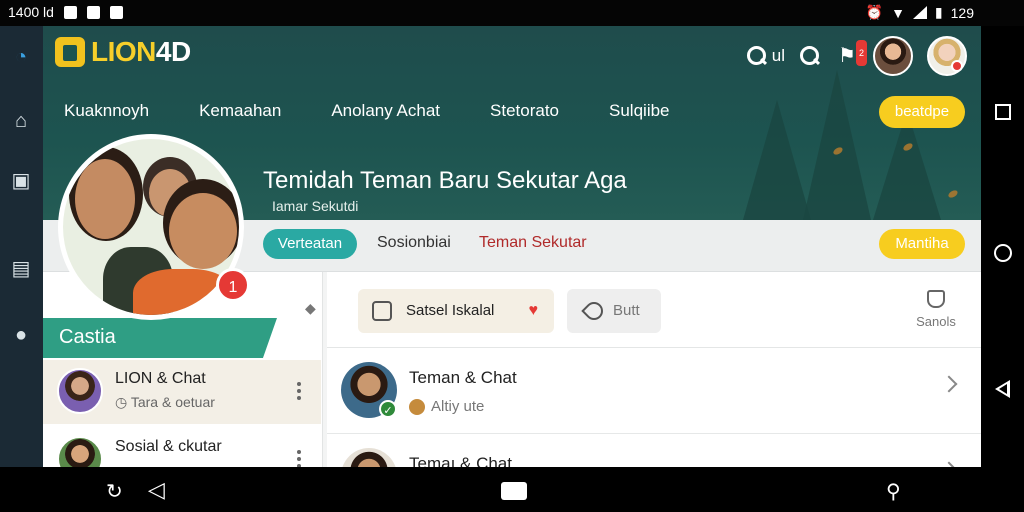  What do you see at coordinates (938, 12) in the screenshot?
I see `battery-icon: ▮` at bounding box center [938, 12].